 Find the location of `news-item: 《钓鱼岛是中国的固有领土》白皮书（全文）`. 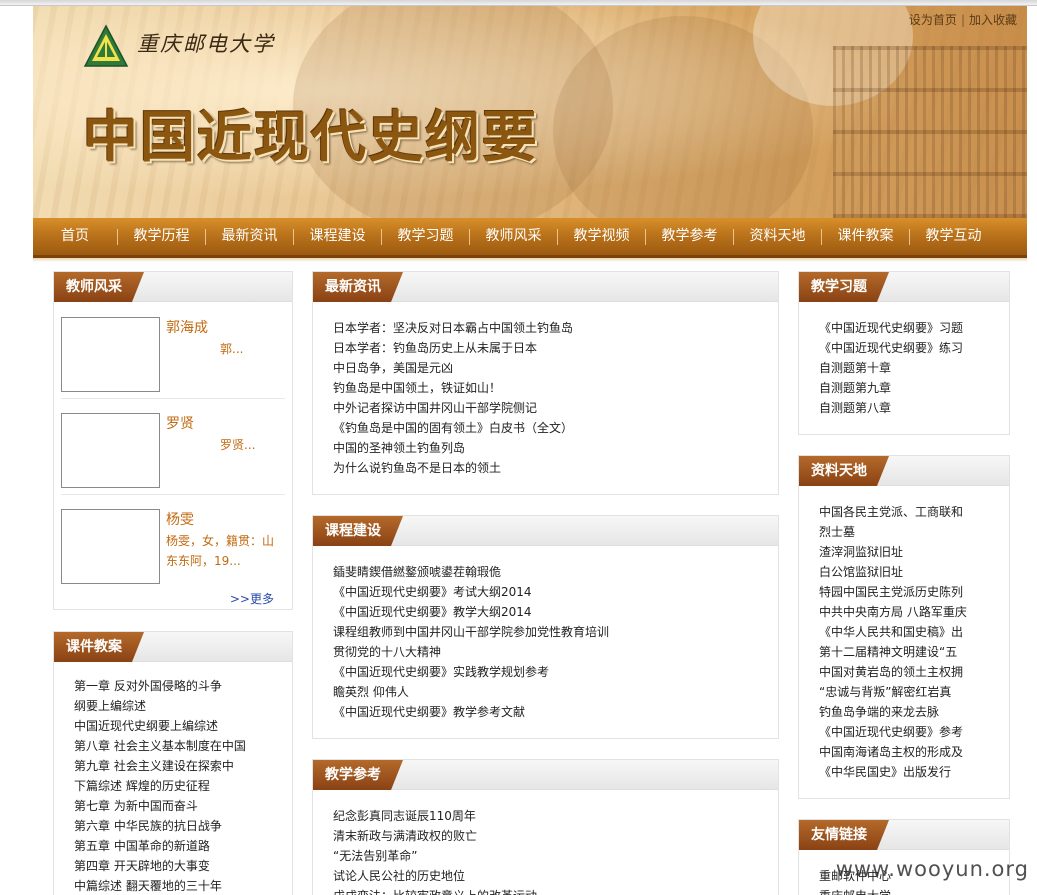

news-item: 《钓鱼岛是中国的固有领土》白皮书（全文） is located at coordinates (555, 428).